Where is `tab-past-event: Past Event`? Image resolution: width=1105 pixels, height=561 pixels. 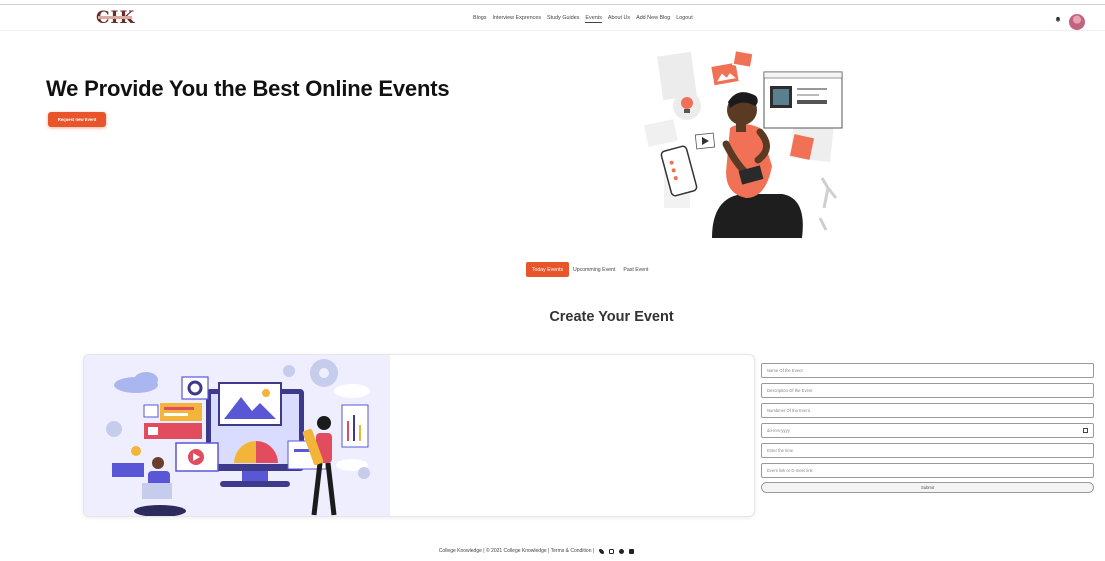 tab-past-event: Past Event is located at coordinates (635, 269).